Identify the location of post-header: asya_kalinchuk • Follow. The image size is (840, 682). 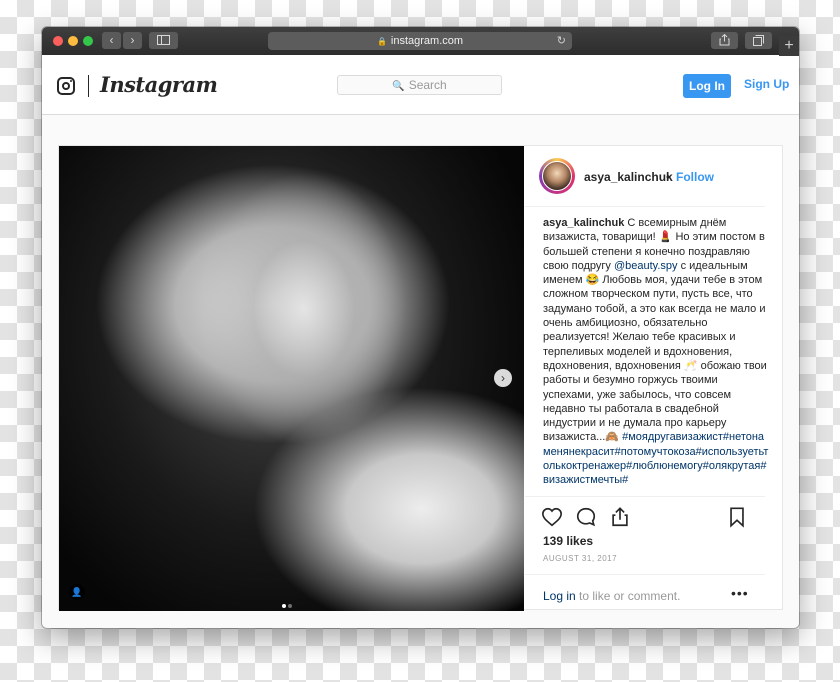
(645, 176).